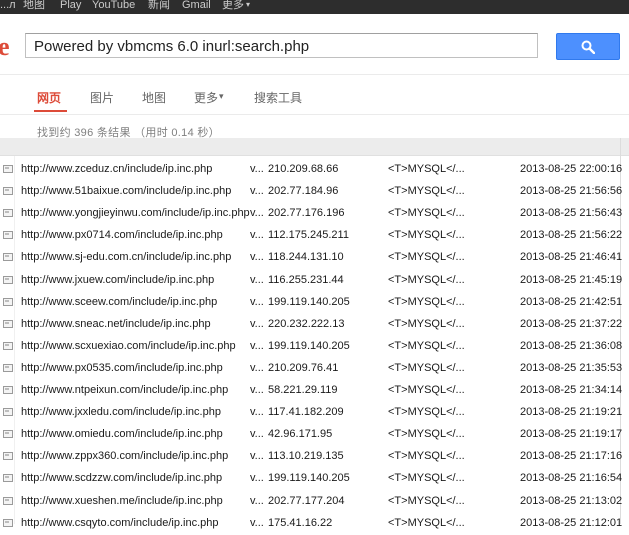 This screenshot has height=535, width=629. What do you see at coordinates (233, 5) in the screenshot?
I see `topbar-item-more: 更多` at bounding box center [233, 5].